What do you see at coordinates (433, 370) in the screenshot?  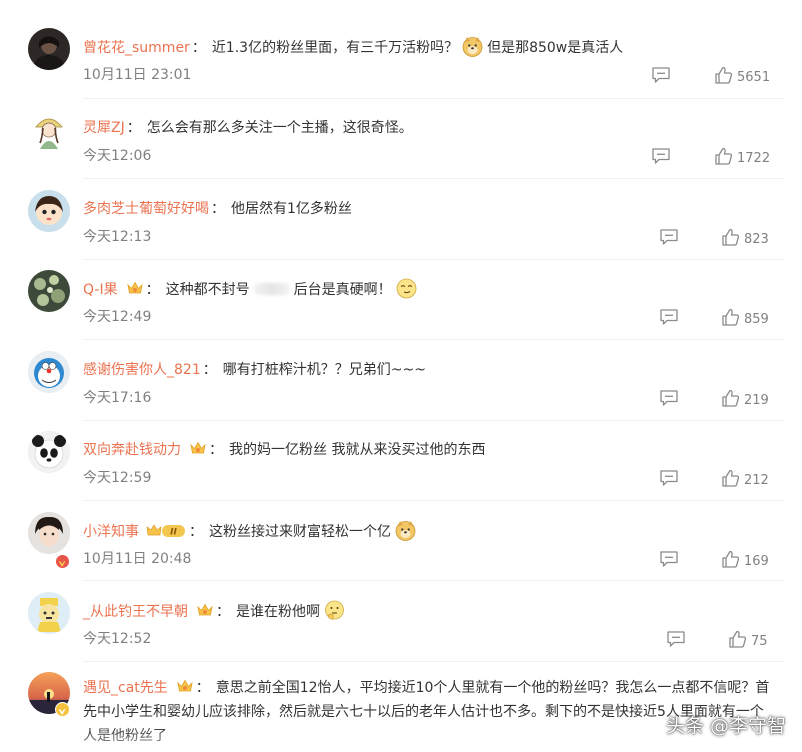 I see `comment-body: 感谢伤害你人_821： 哪有打桩榨汁机？？兄弟们~~~` at bounding box center [433, 370].